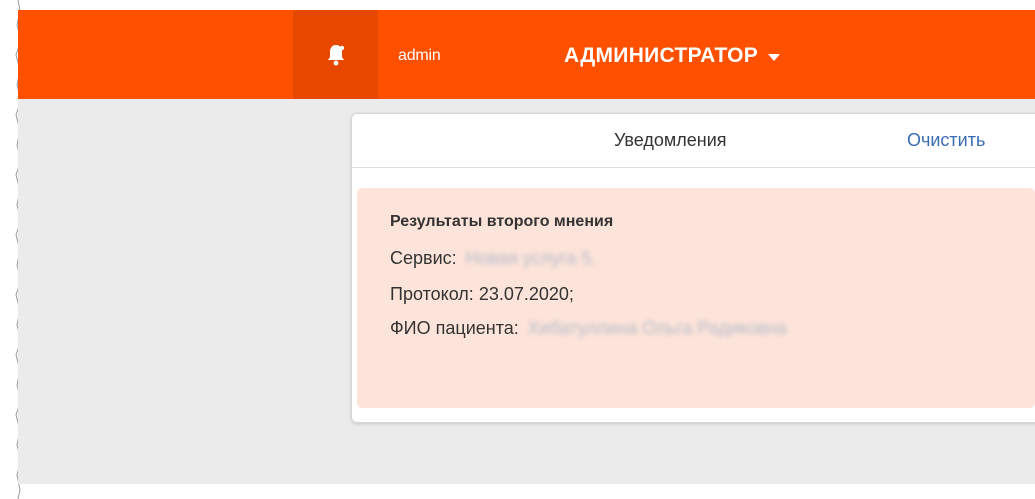  Describe the element at coordinates (502, 221) in the screenshot. I see `notification-heading: Результаты второго мнения` at that location.